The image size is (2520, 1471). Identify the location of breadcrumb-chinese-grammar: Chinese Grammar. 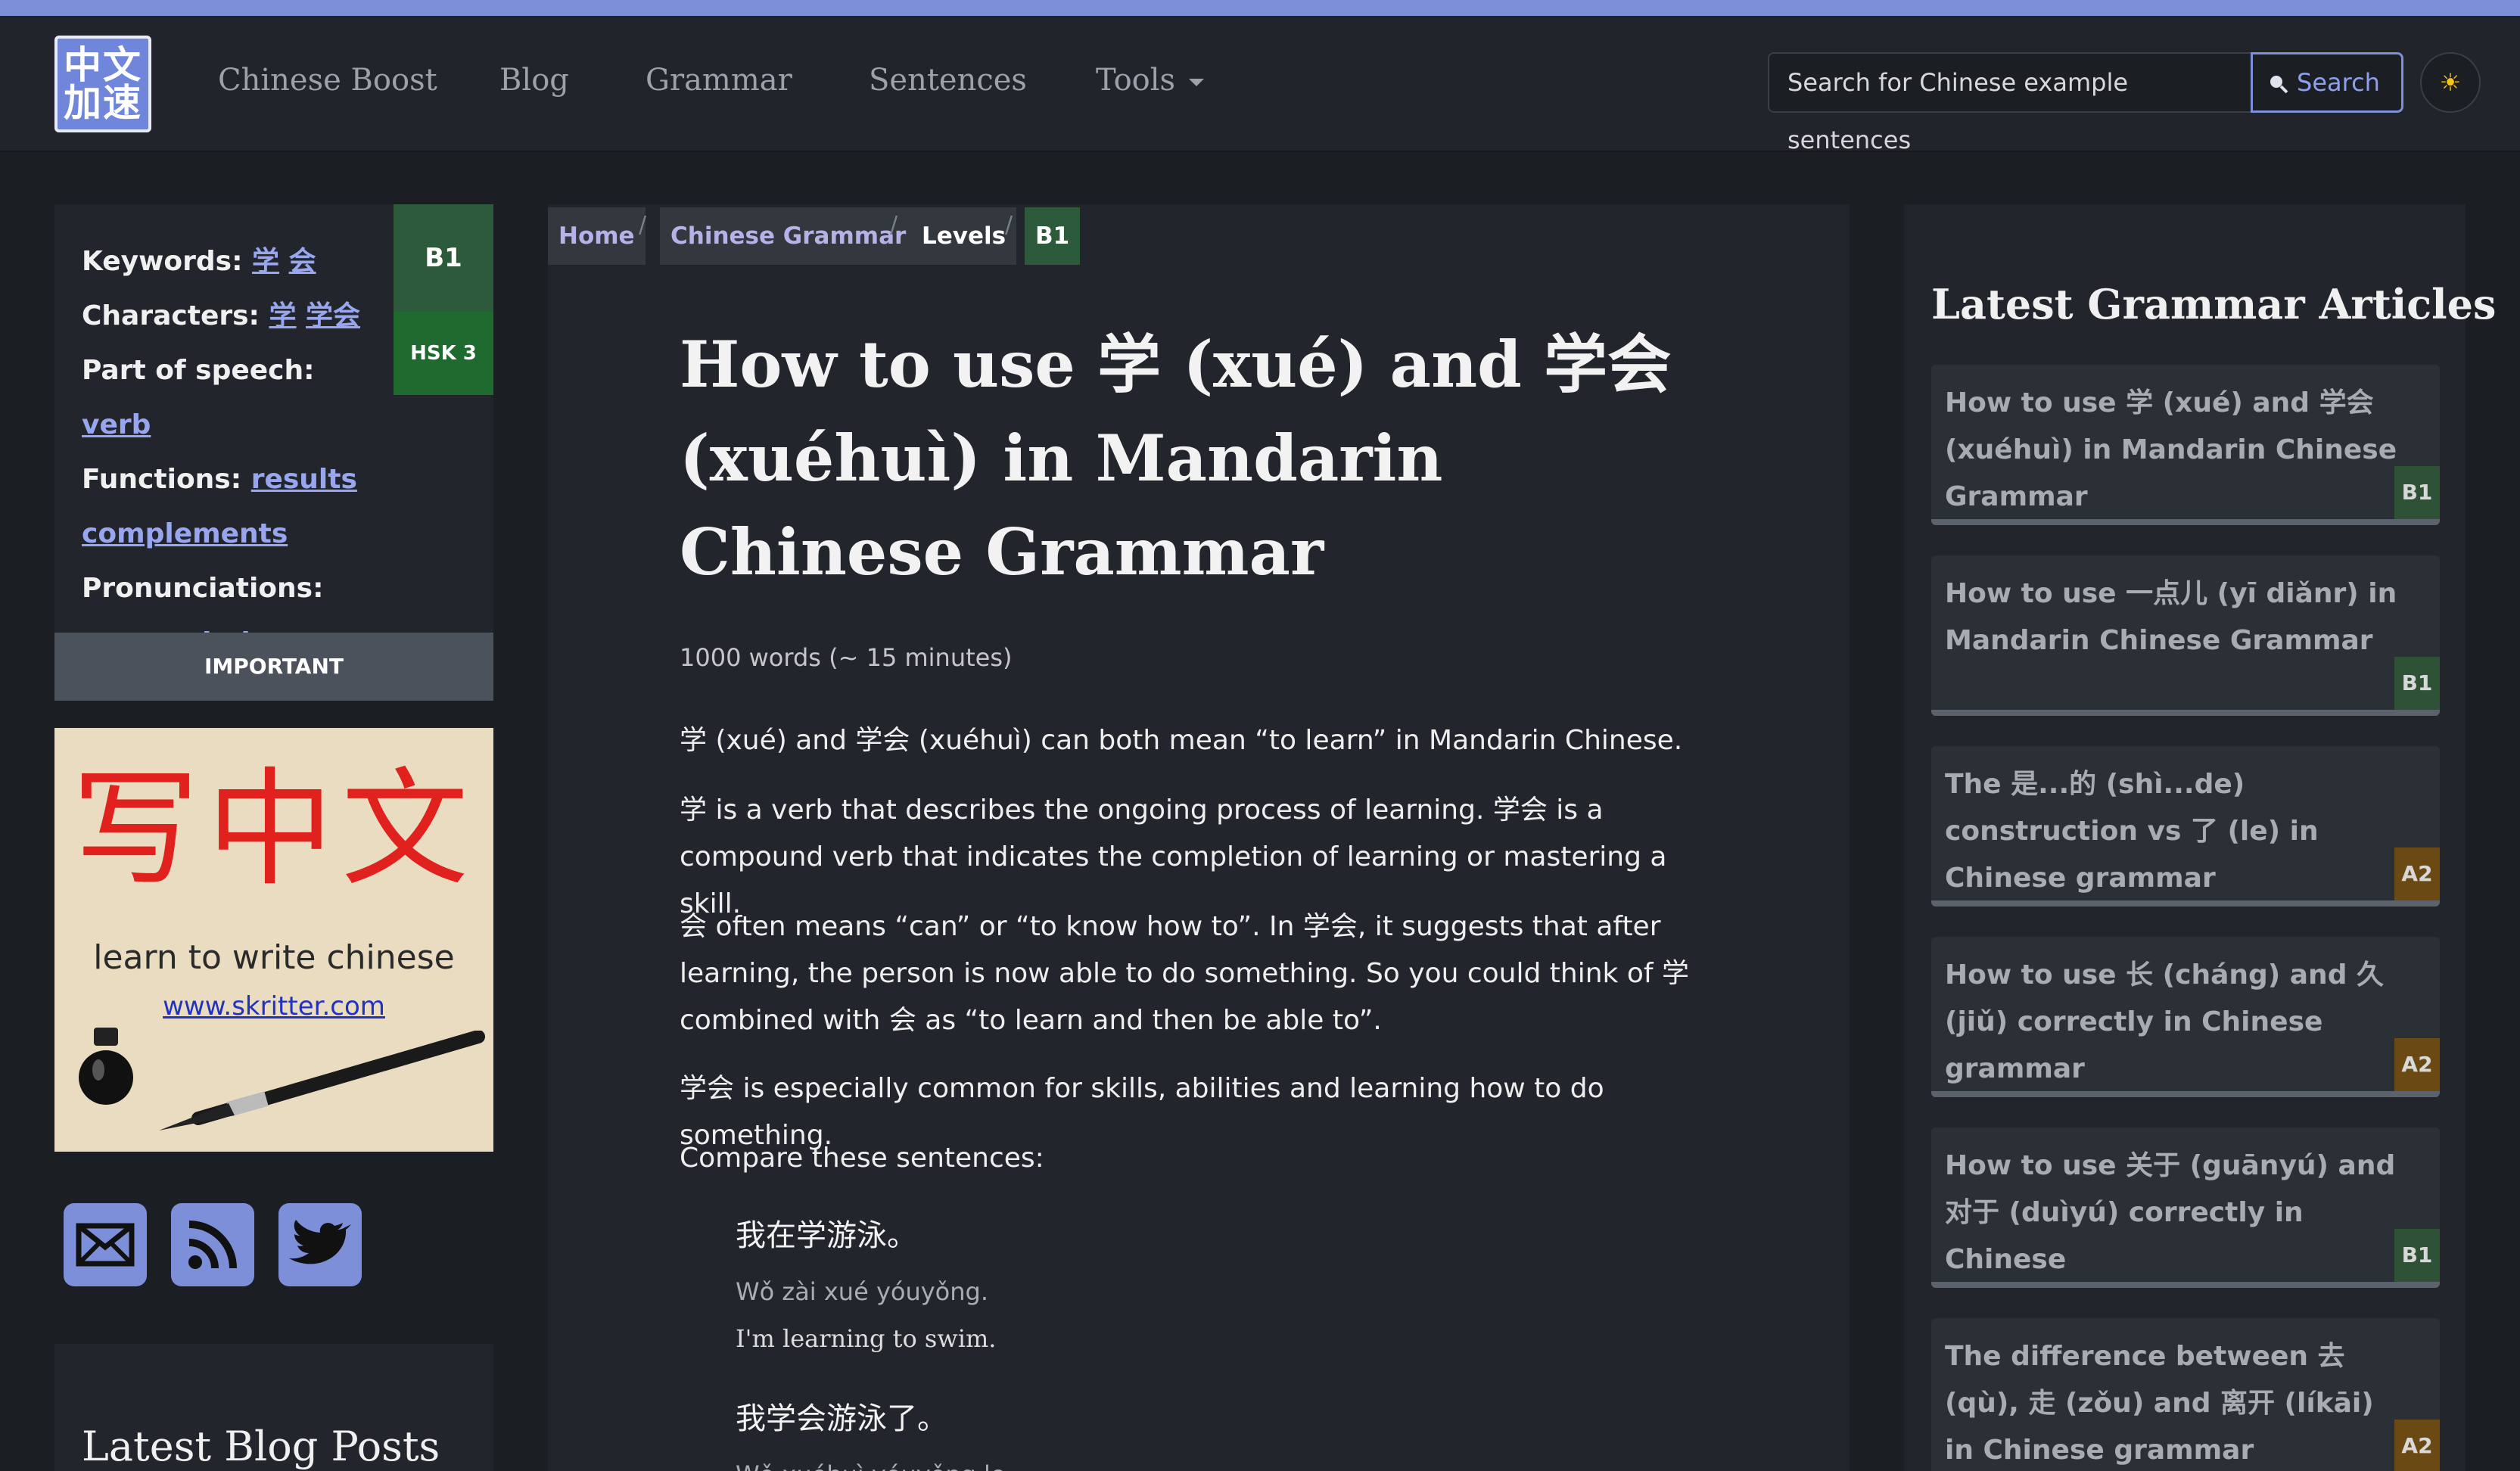
(788, 236).